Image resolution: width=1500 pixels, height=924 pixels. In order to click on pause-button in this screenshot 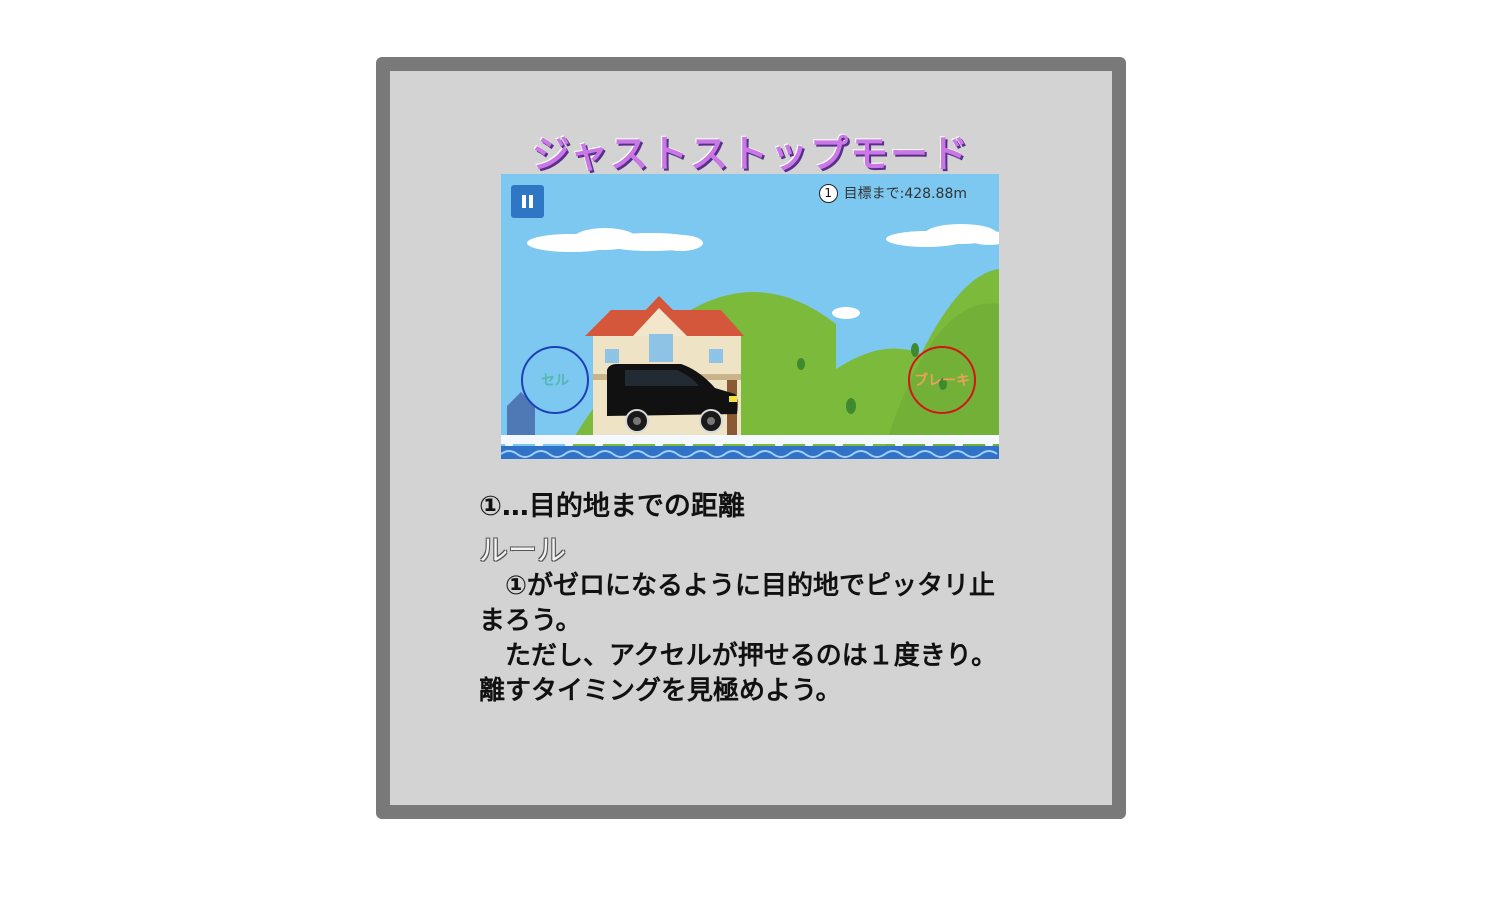, I will do `click(527, 201)`.